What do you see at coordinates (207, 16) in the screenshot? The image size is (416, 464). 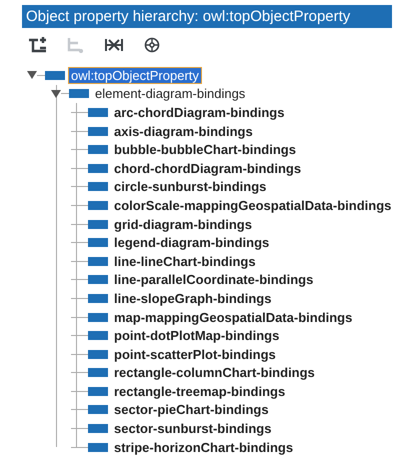 I see `panel-title: Object property hierarchy: owl:topObjectProperty` at bounding box center [207, 16].